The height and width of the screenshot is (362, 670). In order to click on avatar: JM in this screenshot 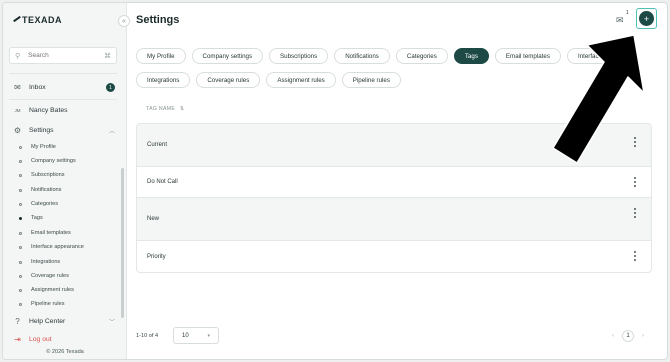, I will do `click(17, 110)`.